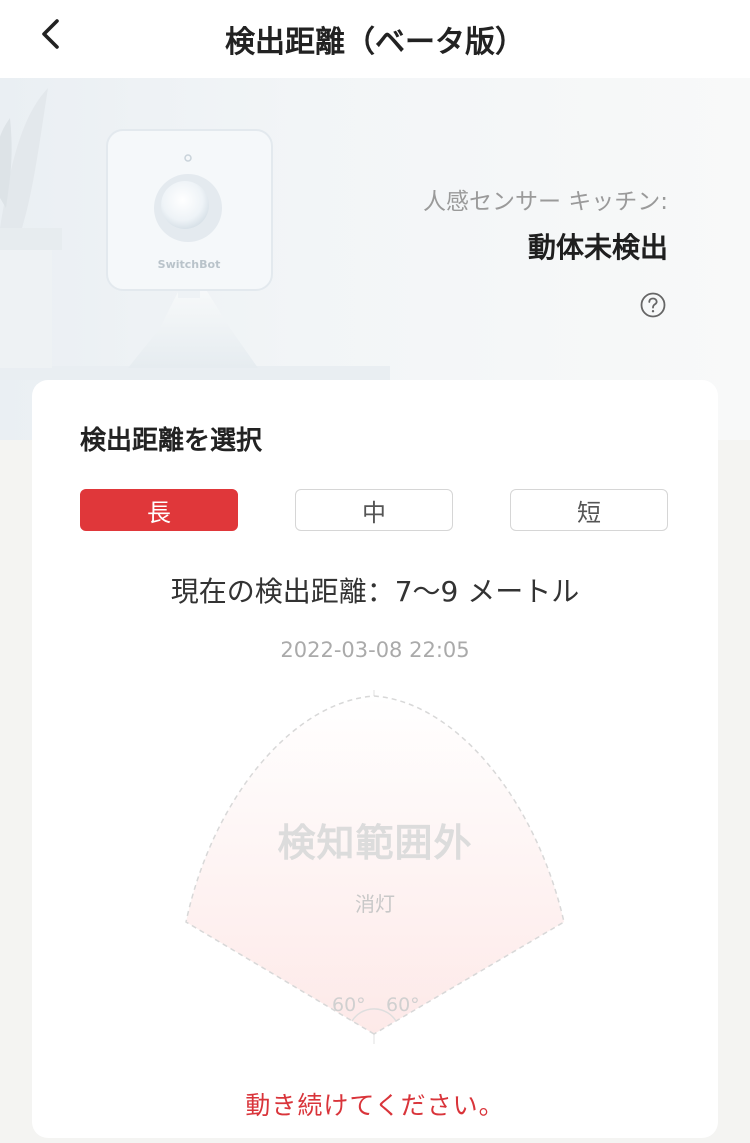 This screenshot has width=750, height=1143. Describe the element at coordinates (375, 42) in the screenshot. I see `page-title: 検出距離（ベータ版）` at that location.